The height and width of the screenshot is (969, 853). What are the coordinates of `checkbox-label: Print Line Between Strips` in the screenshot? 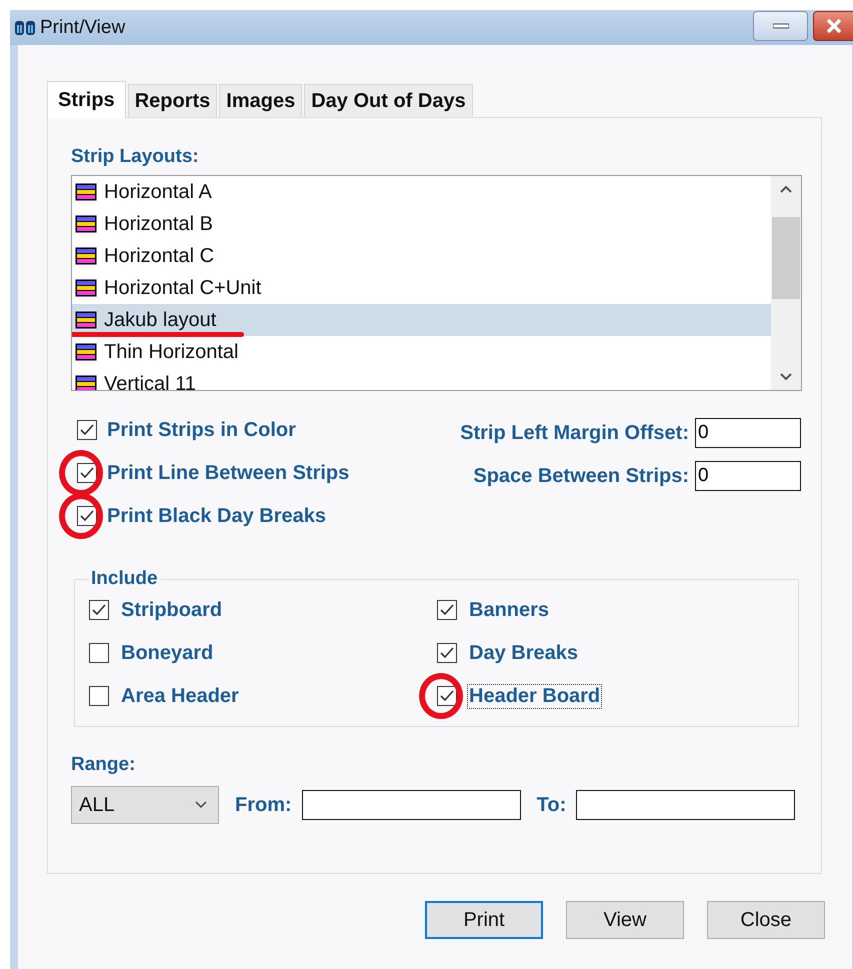 It's located at (228, 473).